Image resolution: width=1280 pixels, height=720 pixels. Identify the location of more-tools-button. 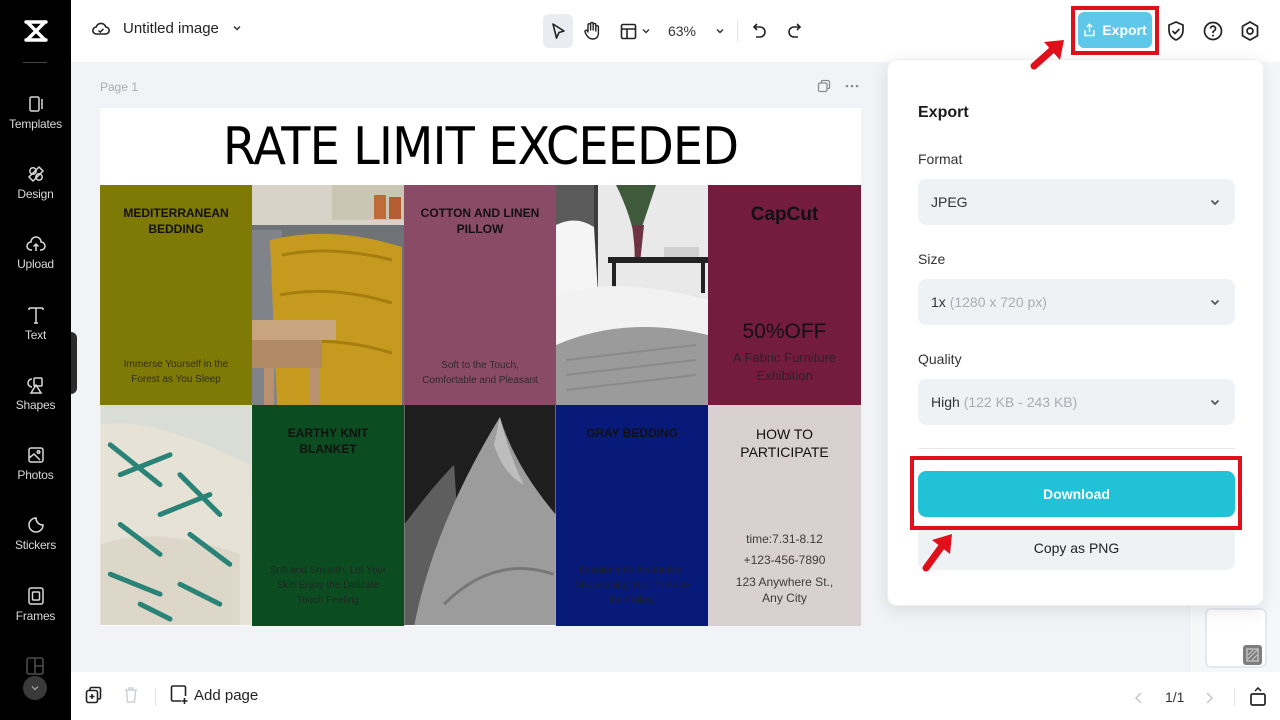
(35, 688).